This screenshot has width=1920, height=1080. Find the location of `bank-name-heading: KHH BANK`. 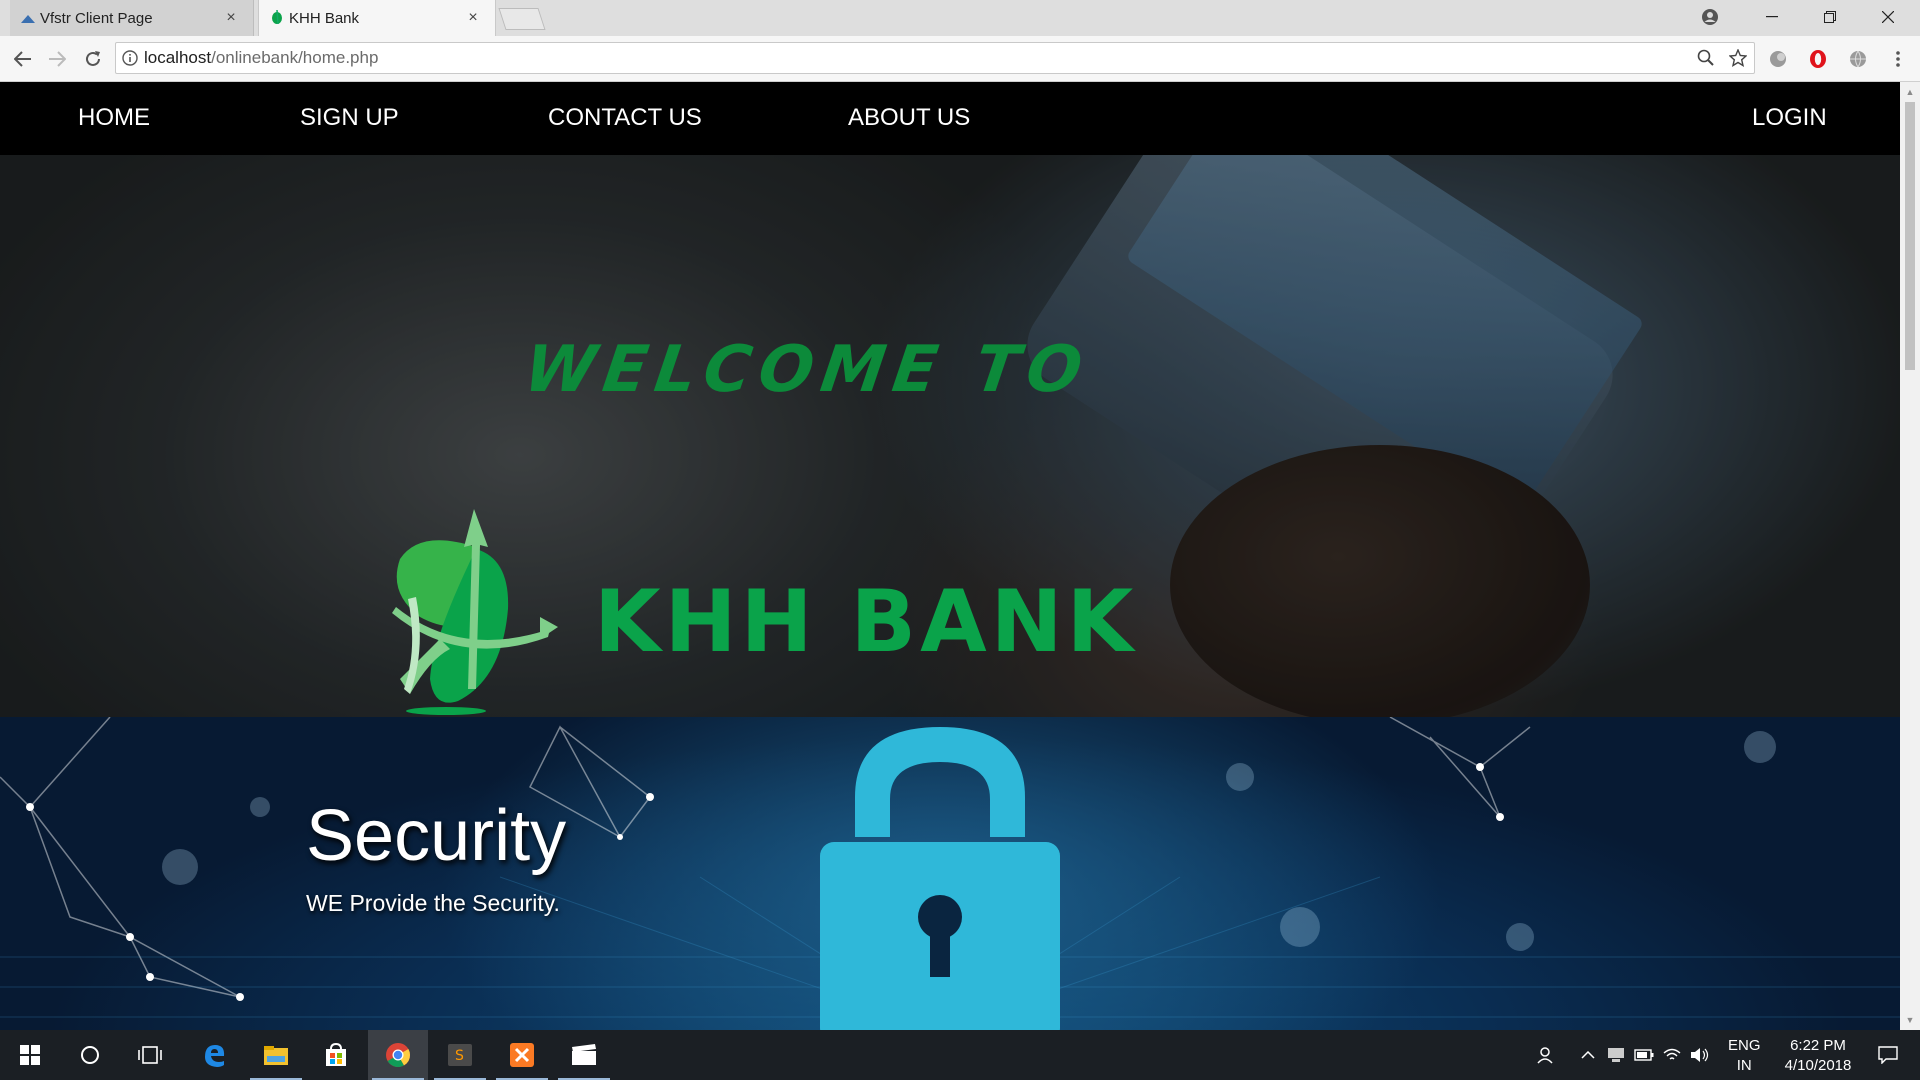

bank-name-heading: KHH BANK is located at coordinates (866, 622).